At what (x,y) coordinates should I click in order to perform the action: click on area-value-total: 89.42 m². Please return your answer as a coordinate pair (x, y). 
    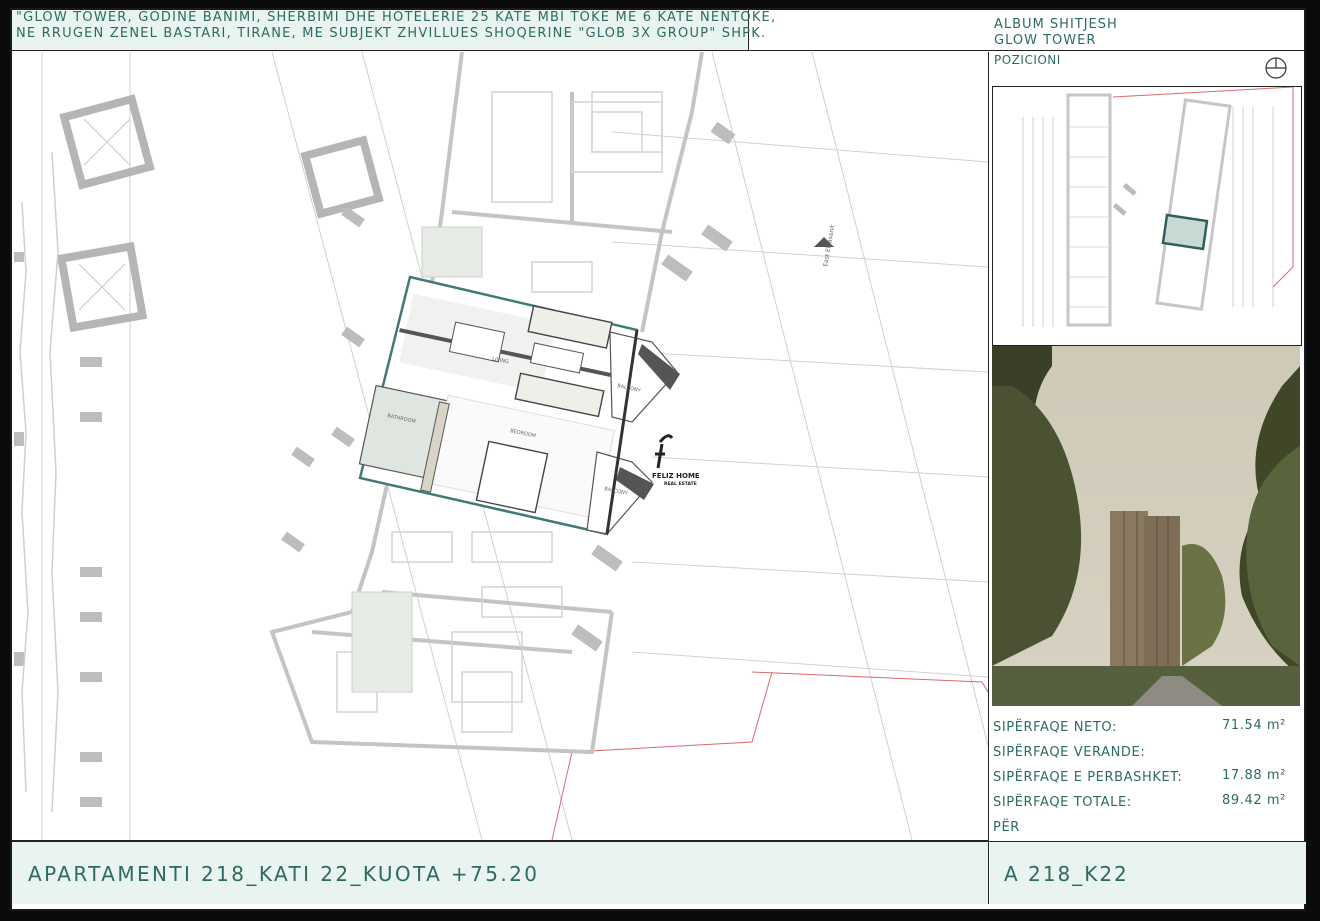
    Looking at the image, I should click on (1253, 800).